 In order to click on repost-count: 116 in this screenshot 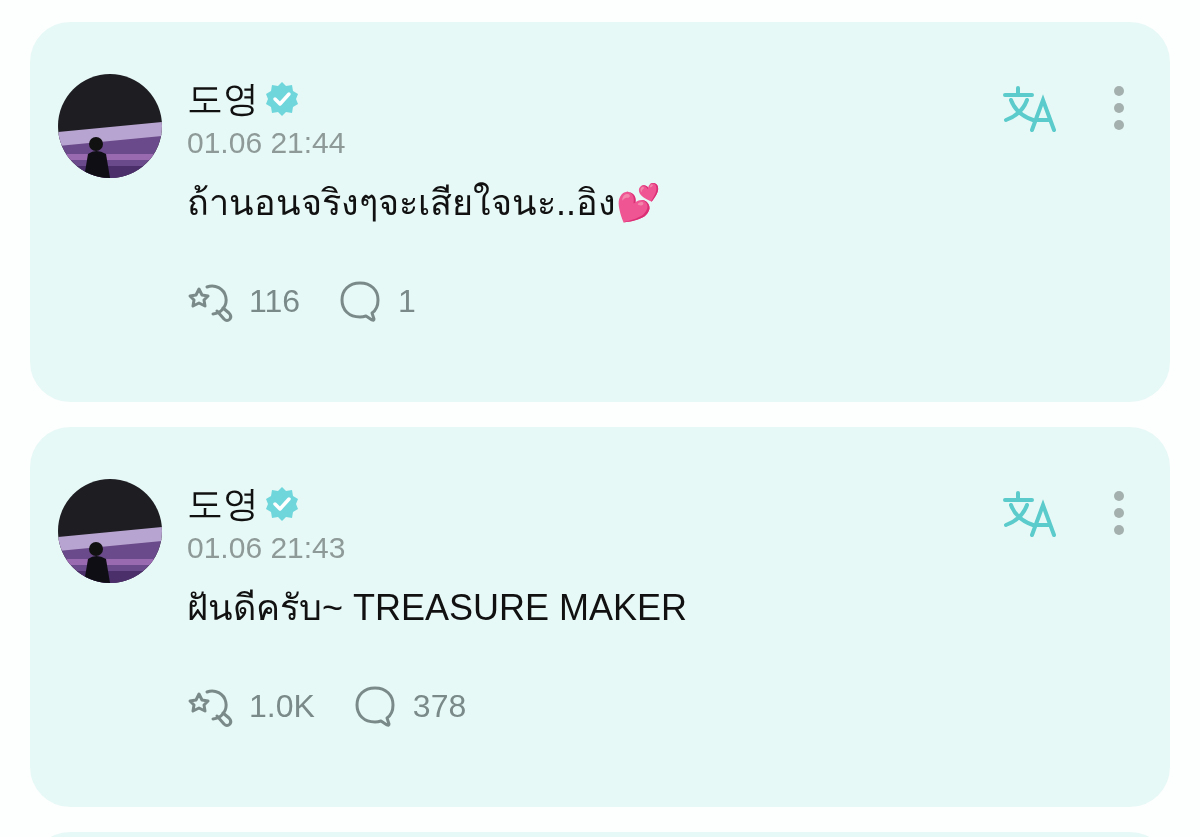, I will do `click(274, 301)`.